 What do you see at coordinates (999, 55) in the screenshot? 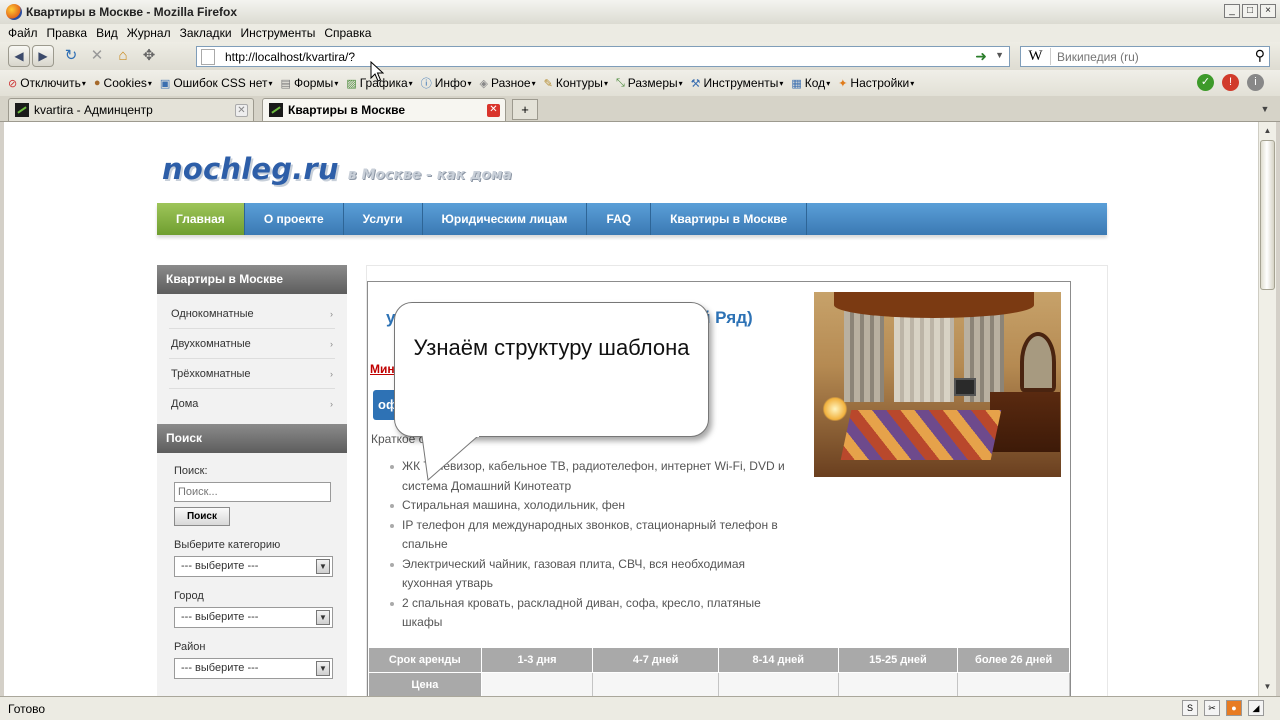
I see `url-dropdown-icon: ▼` at bounding box center [999, 55].